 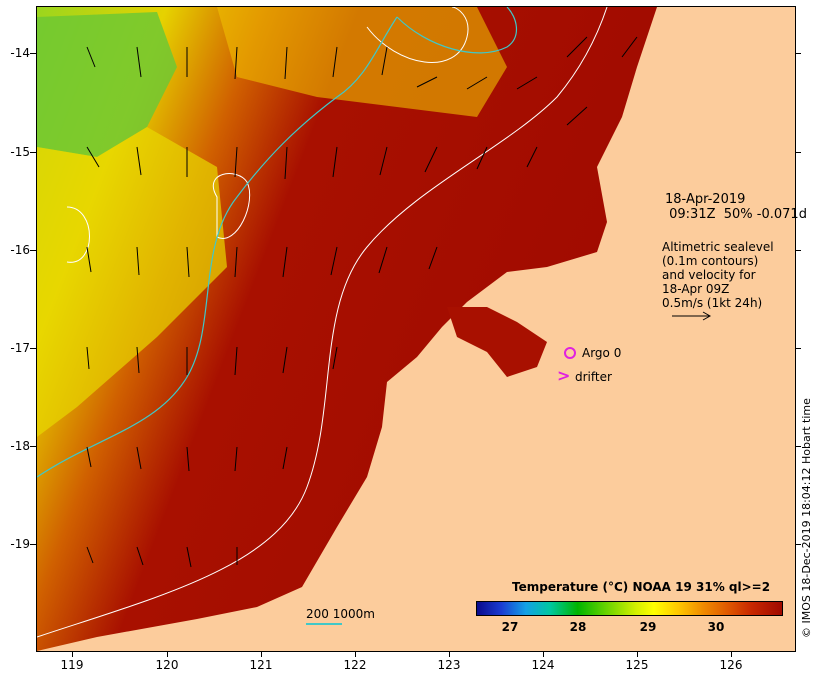 I want to click on isobath-scale-label: 200 1000m, so click(x=340, y=614).